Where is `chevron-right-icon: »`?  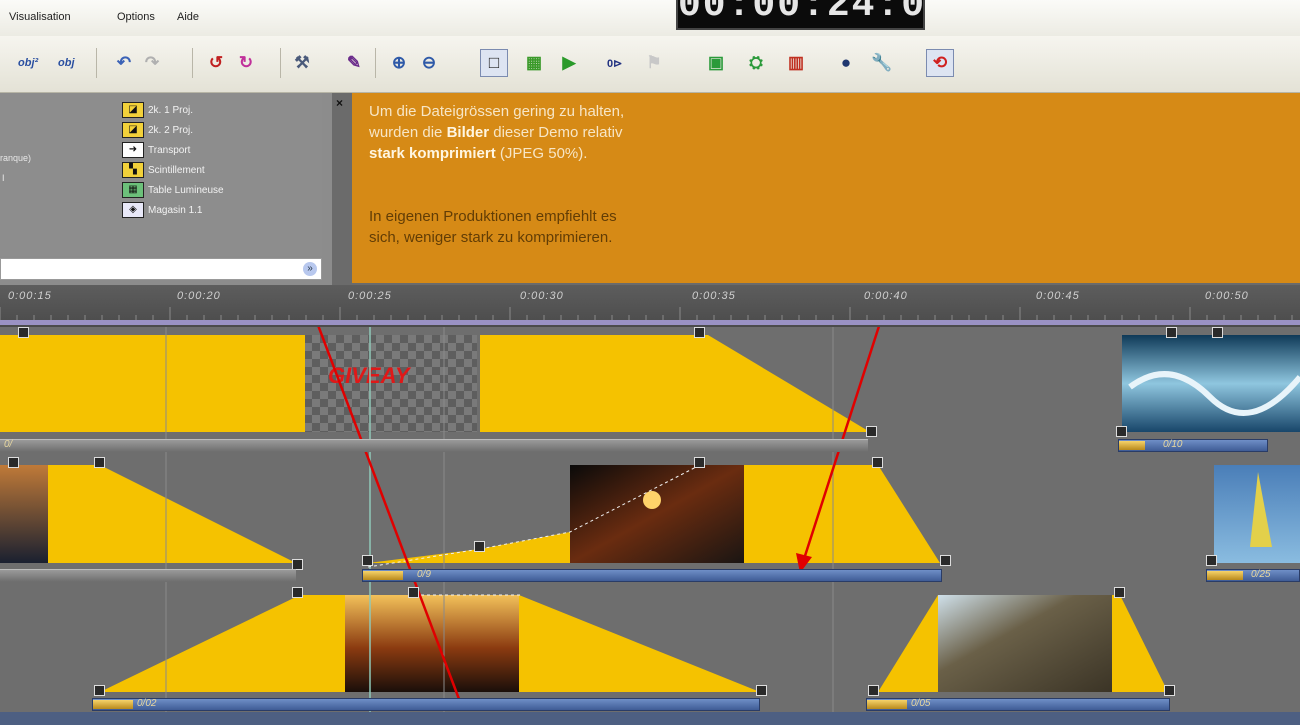
chevron-right-icon: » is located at coordinates (310, 269).